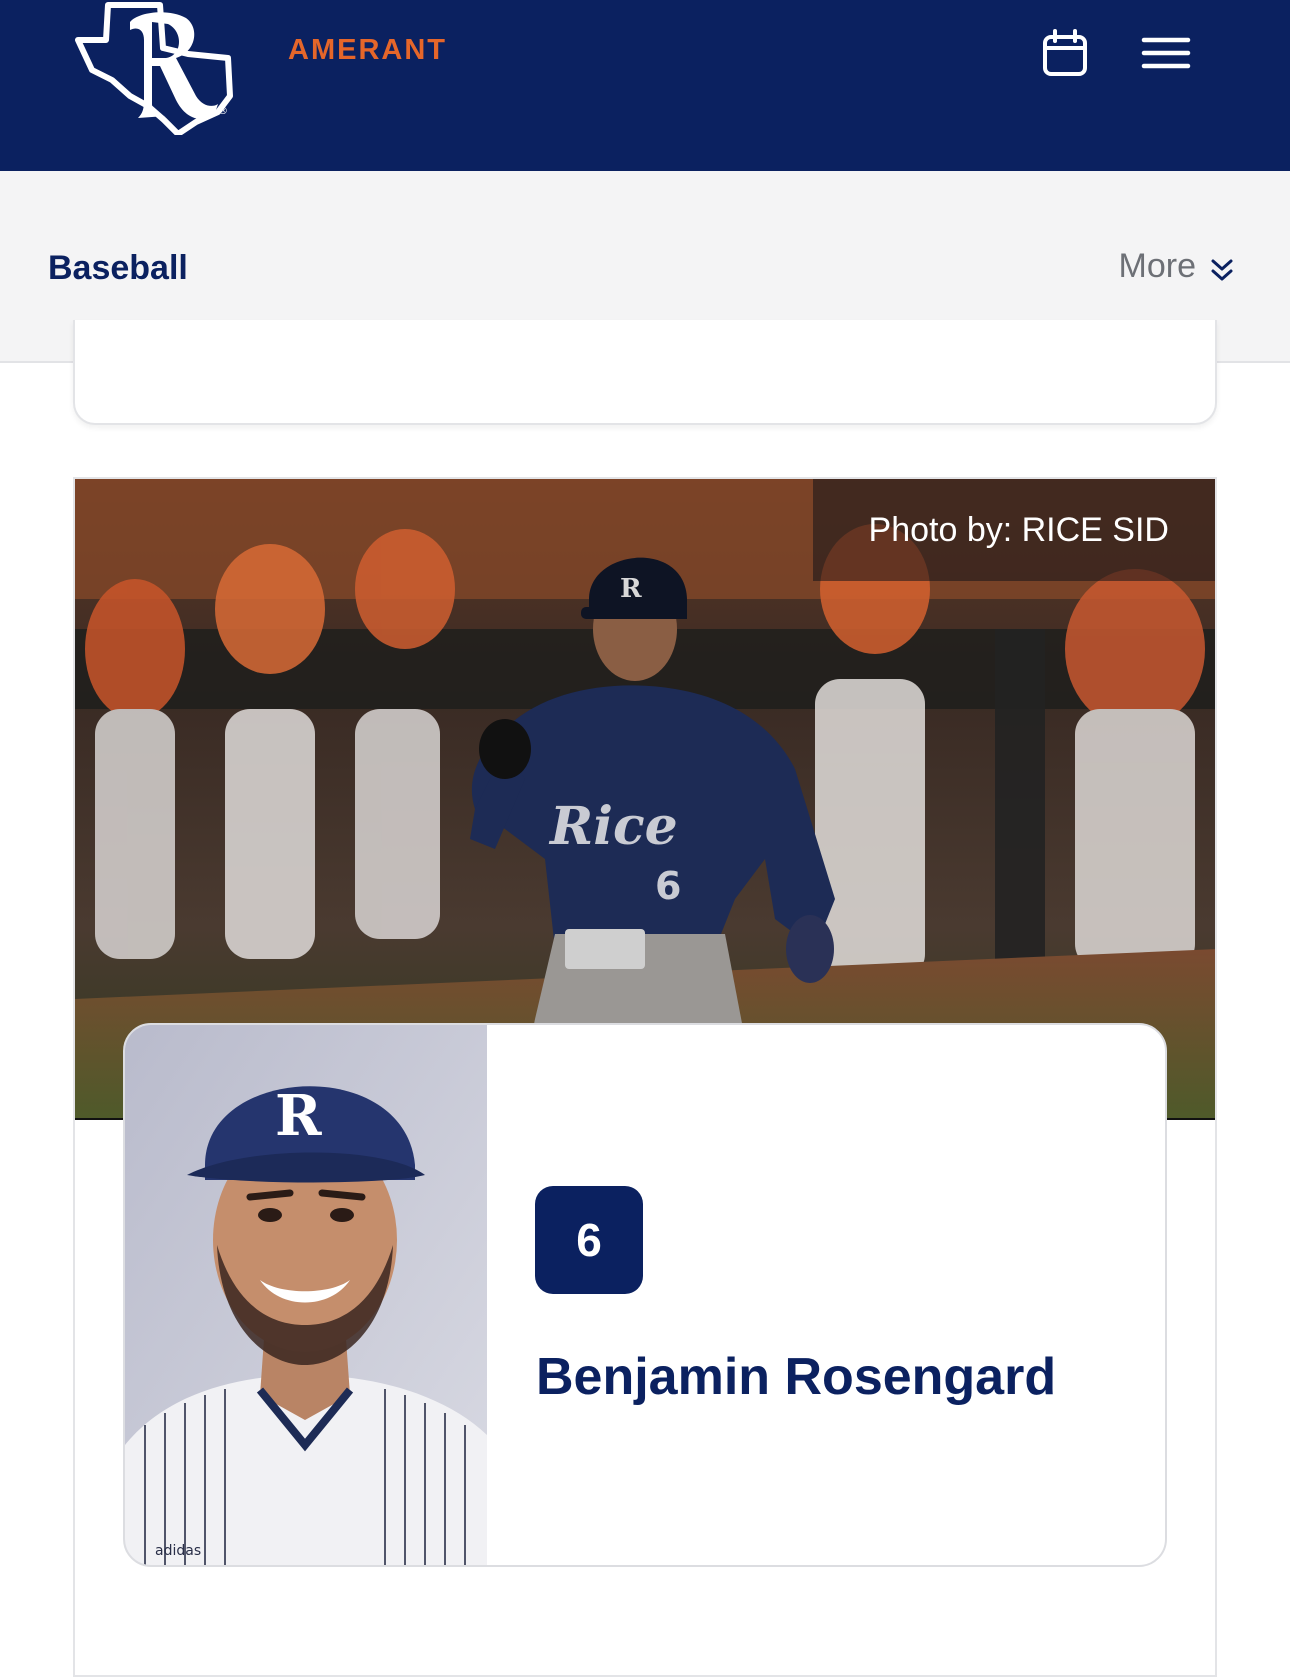 Image resolution: width=1290 pixels, height=1677 pixels. Describe the element at coordinates (306, 1295) in the screenshot. I see `player-headshot: R adidas` at that location.